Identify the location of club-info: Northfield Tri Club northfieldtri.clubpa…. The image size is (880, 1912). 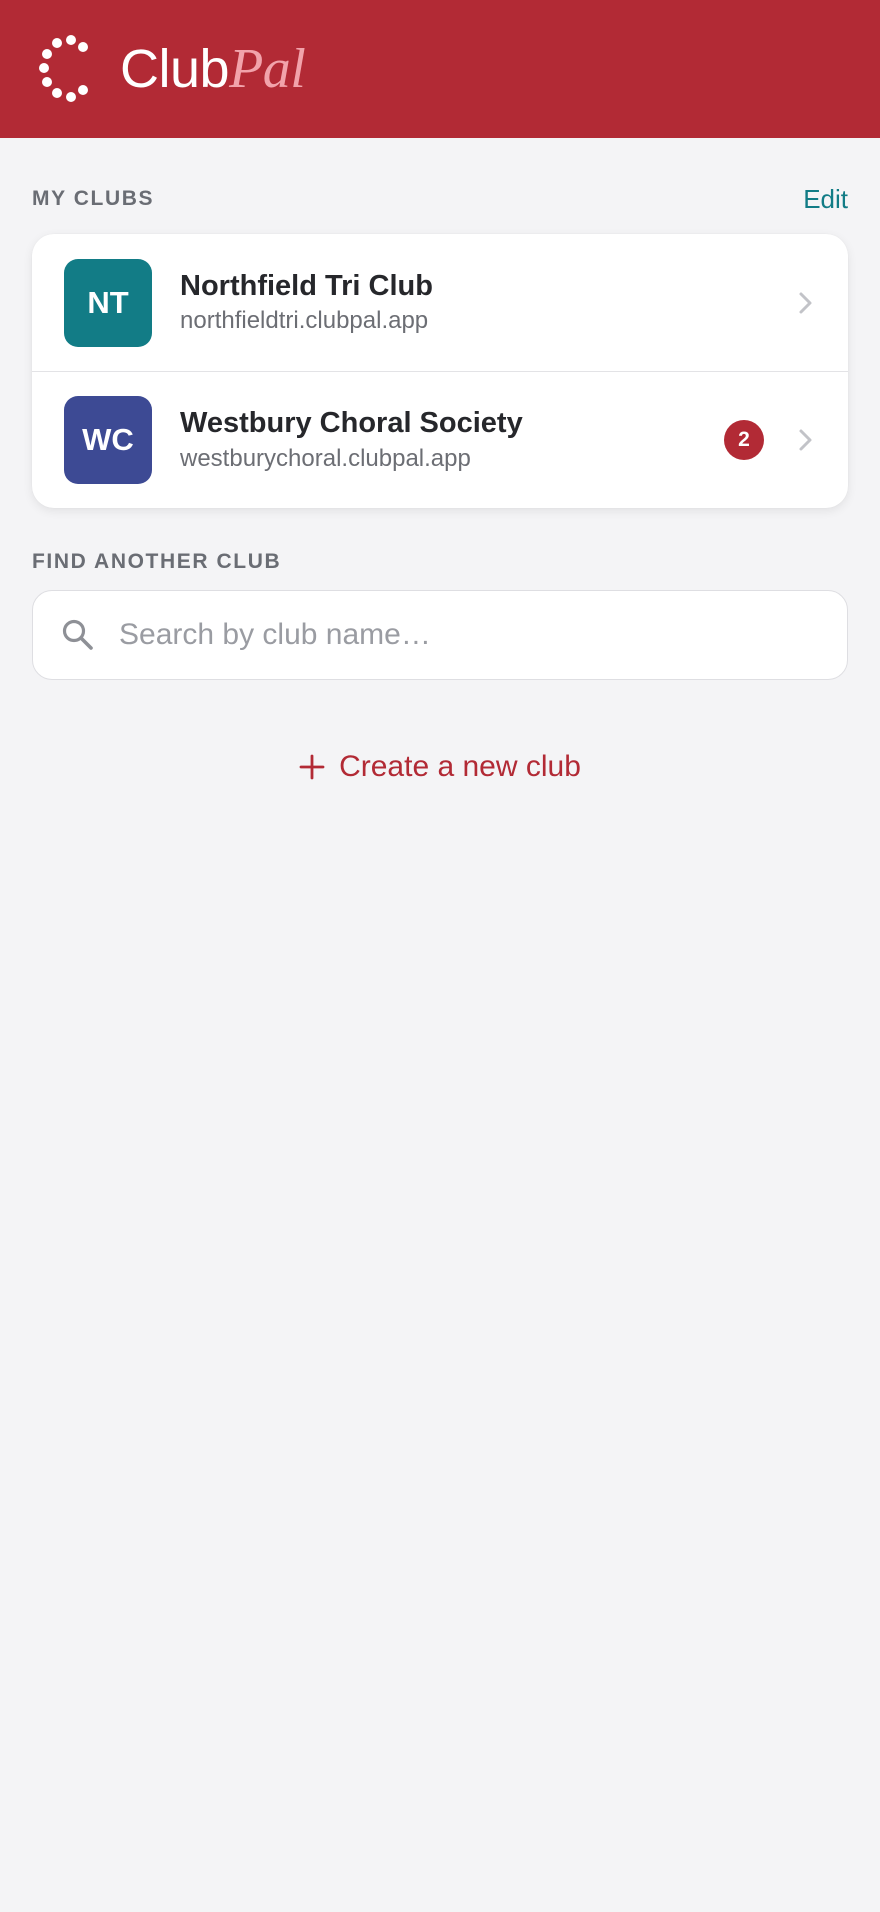
(489, 302).